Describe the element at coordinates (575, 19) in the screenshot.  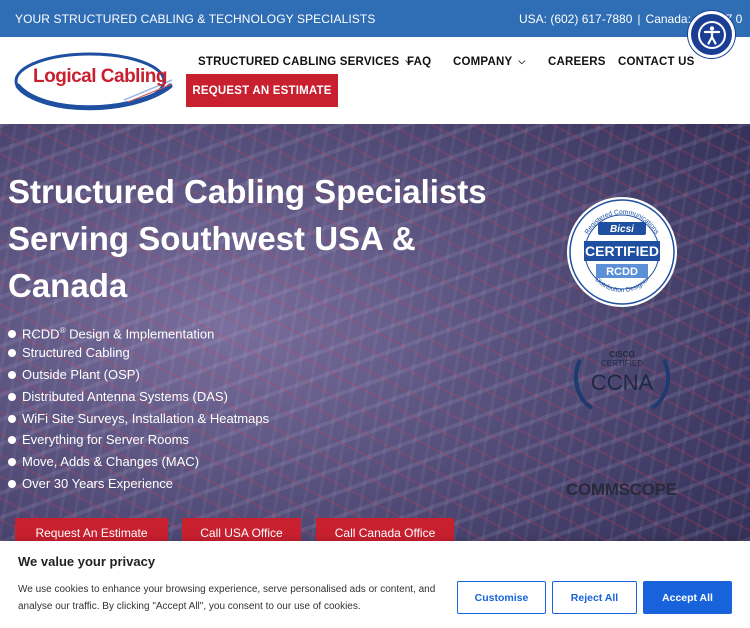
I see `usa-phone-link: USA: (602) 617-7880` at that location.